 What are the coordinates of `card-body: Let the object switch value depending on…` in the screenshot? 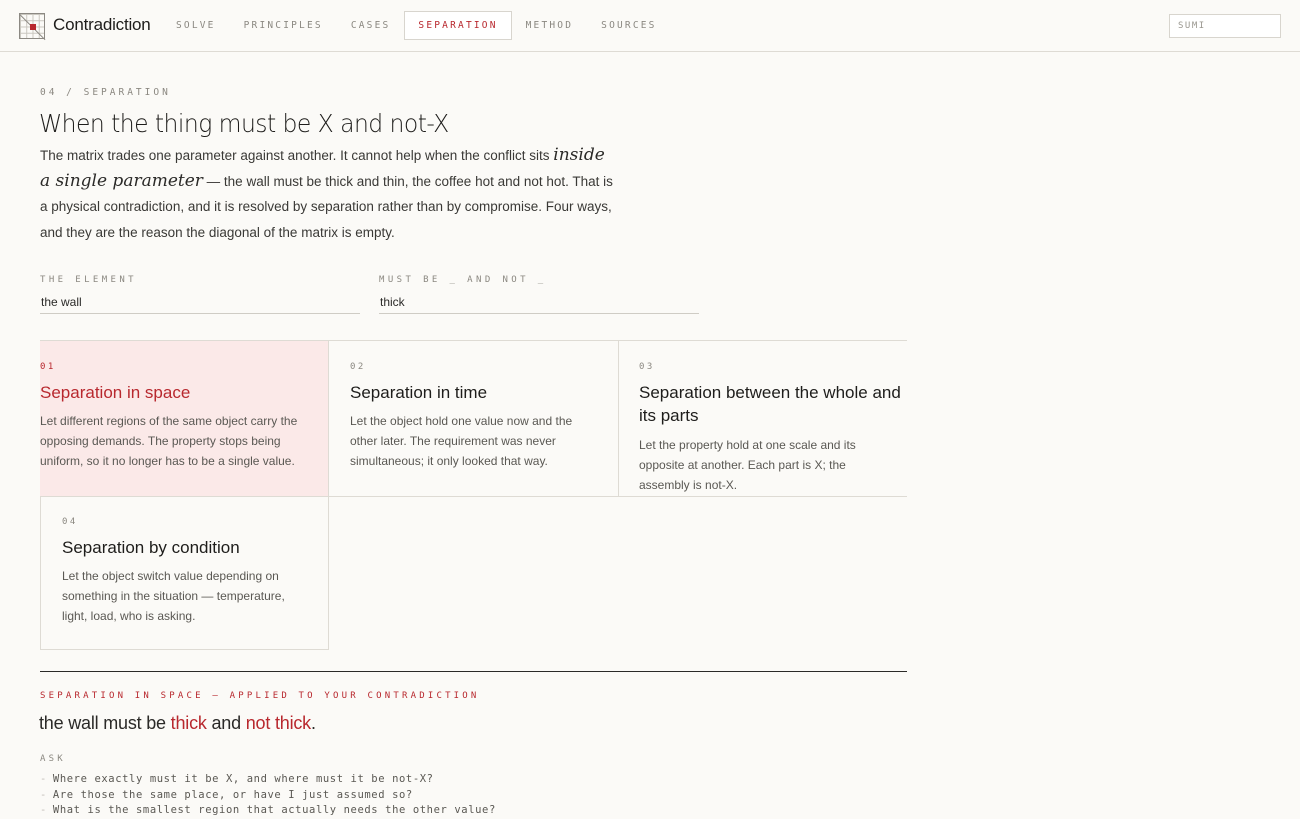 It's located at (173, 596).